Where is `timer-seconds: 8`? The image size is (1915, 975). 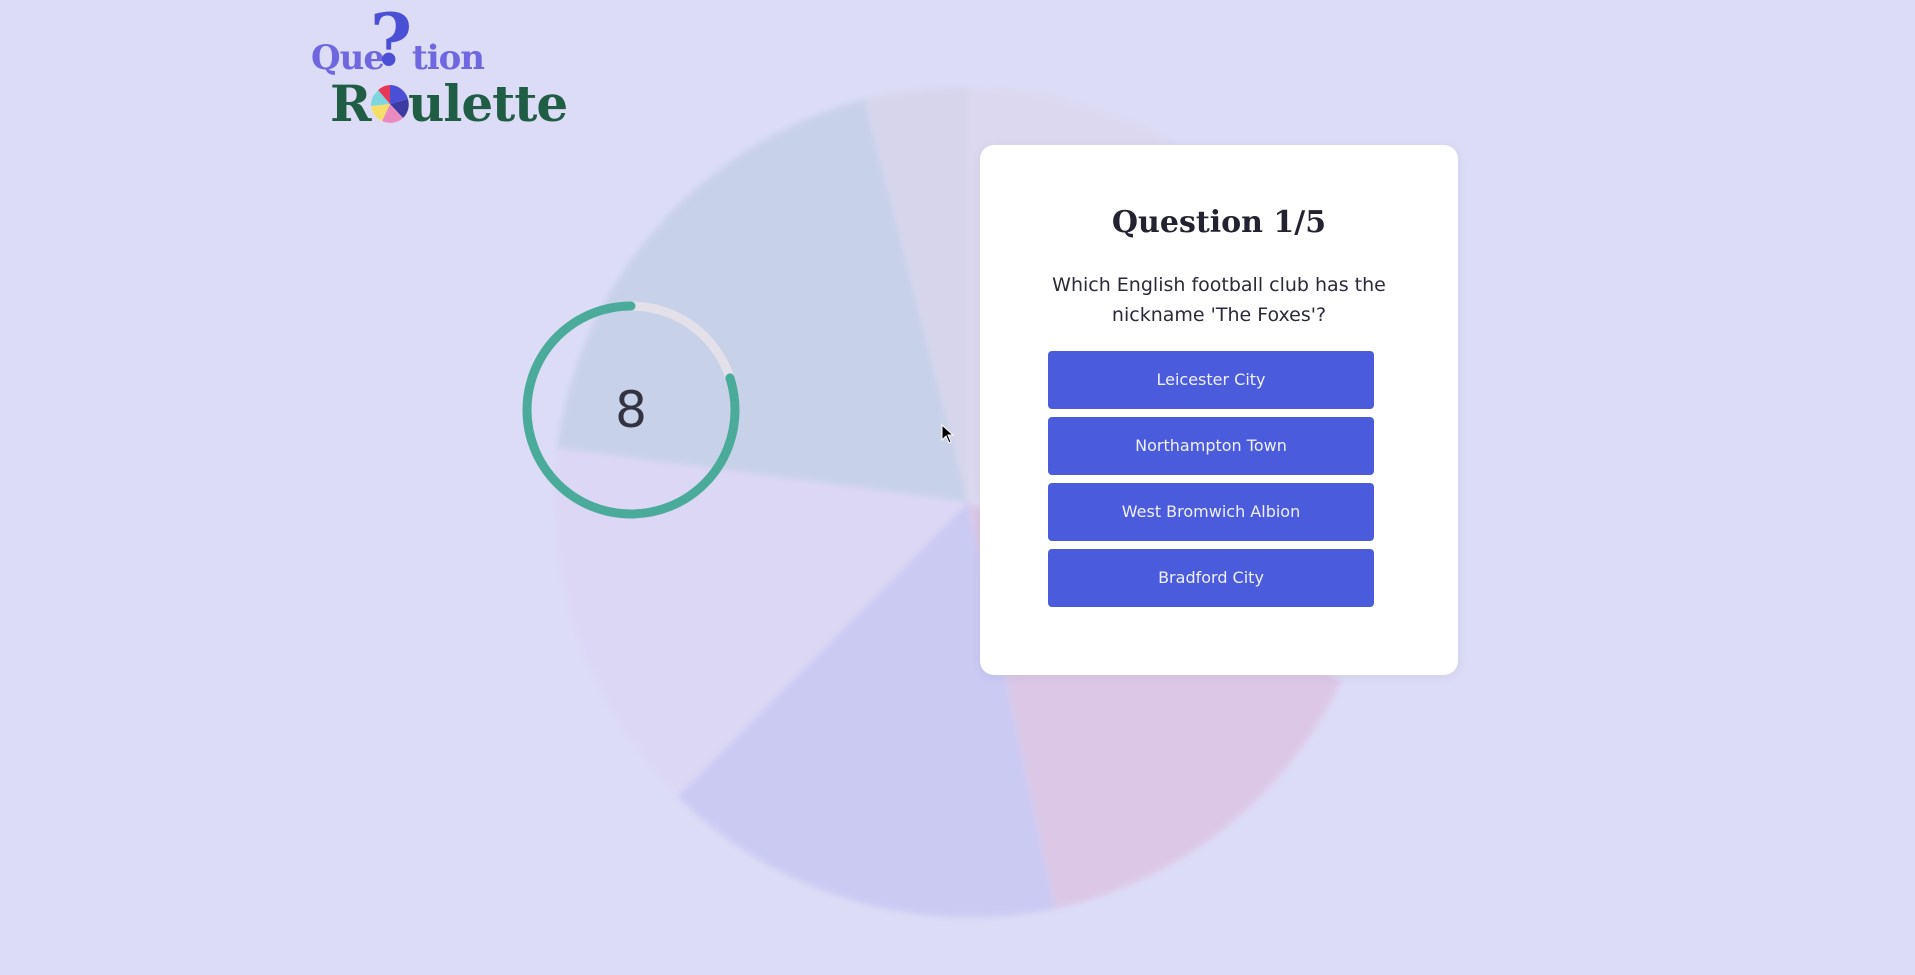 timer-seconds: 8 is located at coordinates (631, 410).